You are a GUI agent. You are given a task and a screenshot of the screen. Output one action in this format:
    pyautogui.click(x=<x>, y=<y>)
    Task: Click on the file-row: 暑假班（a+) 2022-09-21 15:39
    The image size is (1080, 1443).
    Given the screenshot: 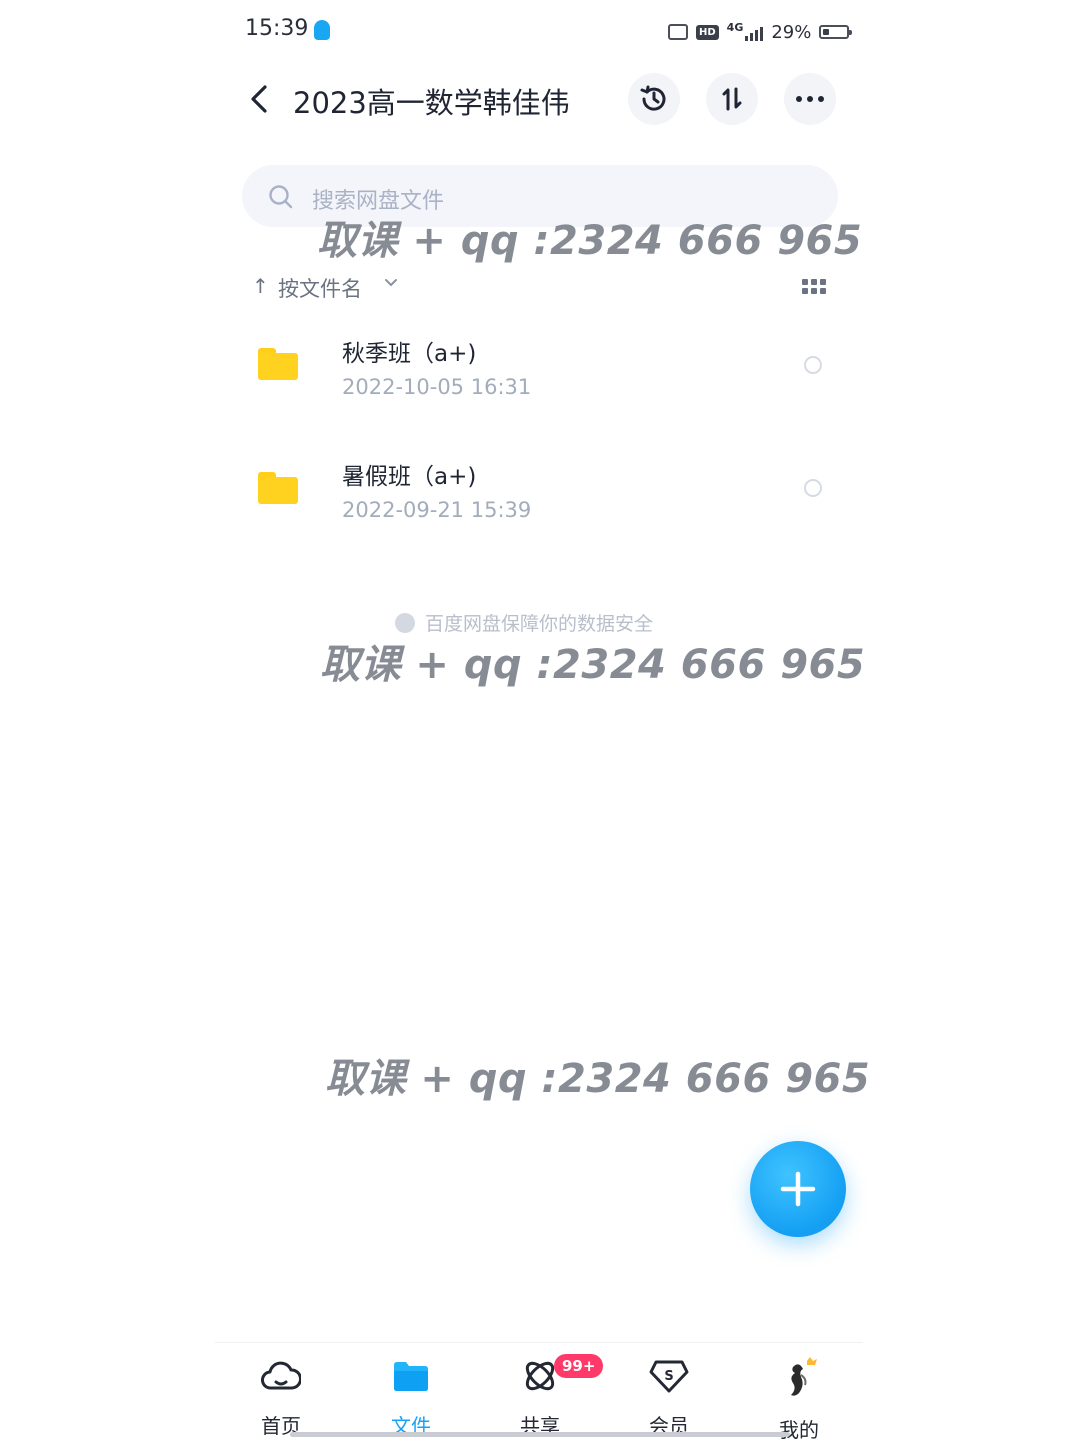 What is the action you would take?
    pyautogui.click(x=540, y=490)
    